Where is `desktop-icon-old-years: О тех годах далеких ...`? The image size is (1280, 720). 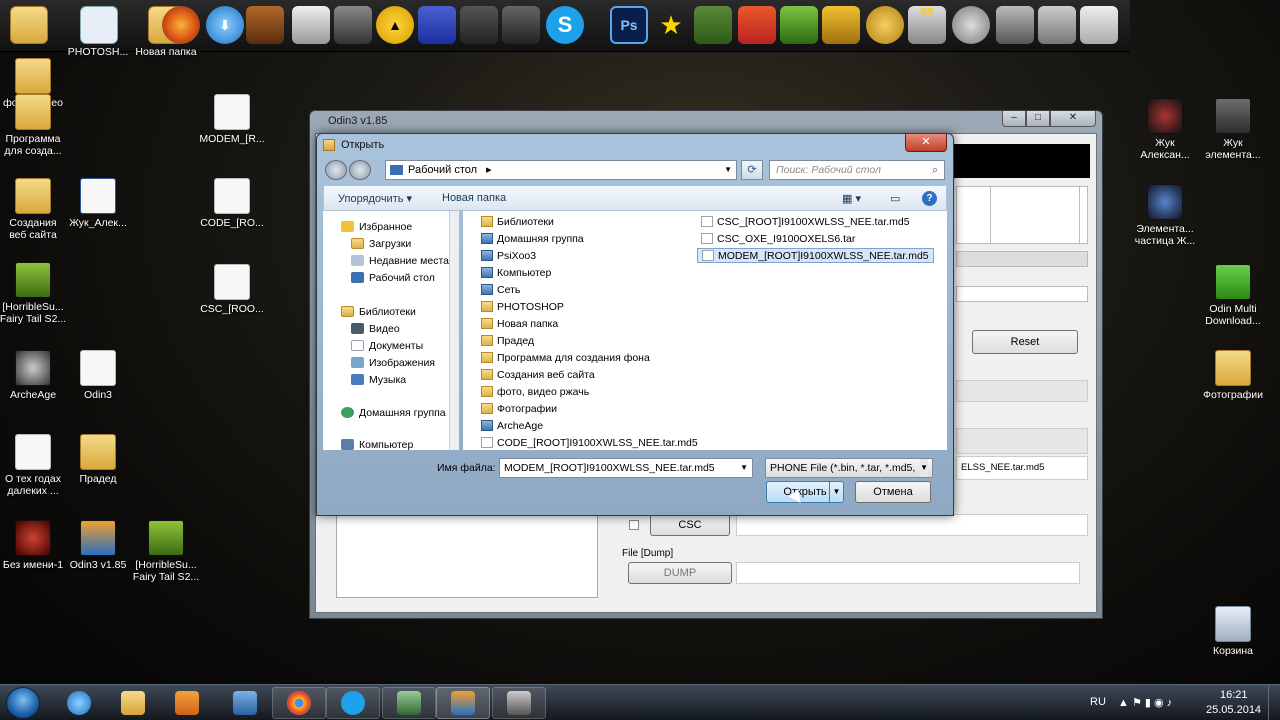
desktop-icon-old-years: О тех годах далеких ... is located at coordinates (34, 465).